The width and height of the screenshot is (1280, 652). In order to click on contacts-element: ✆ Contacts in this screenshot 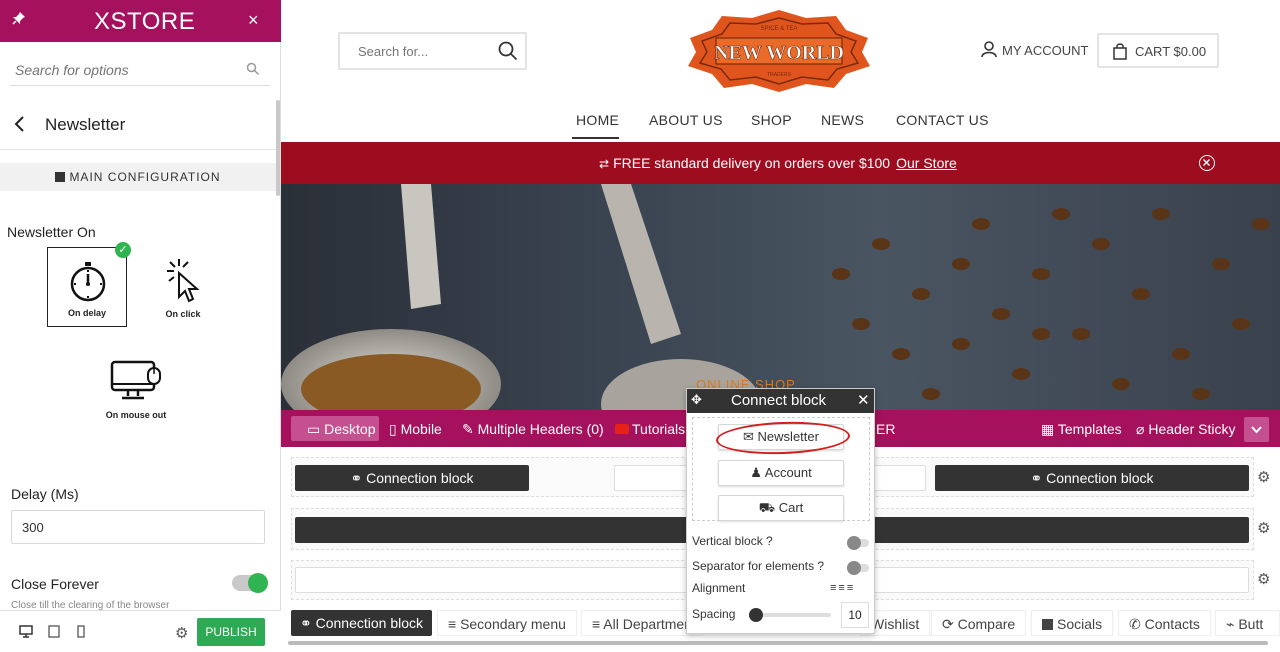, I will do `click(1164, 623)`.